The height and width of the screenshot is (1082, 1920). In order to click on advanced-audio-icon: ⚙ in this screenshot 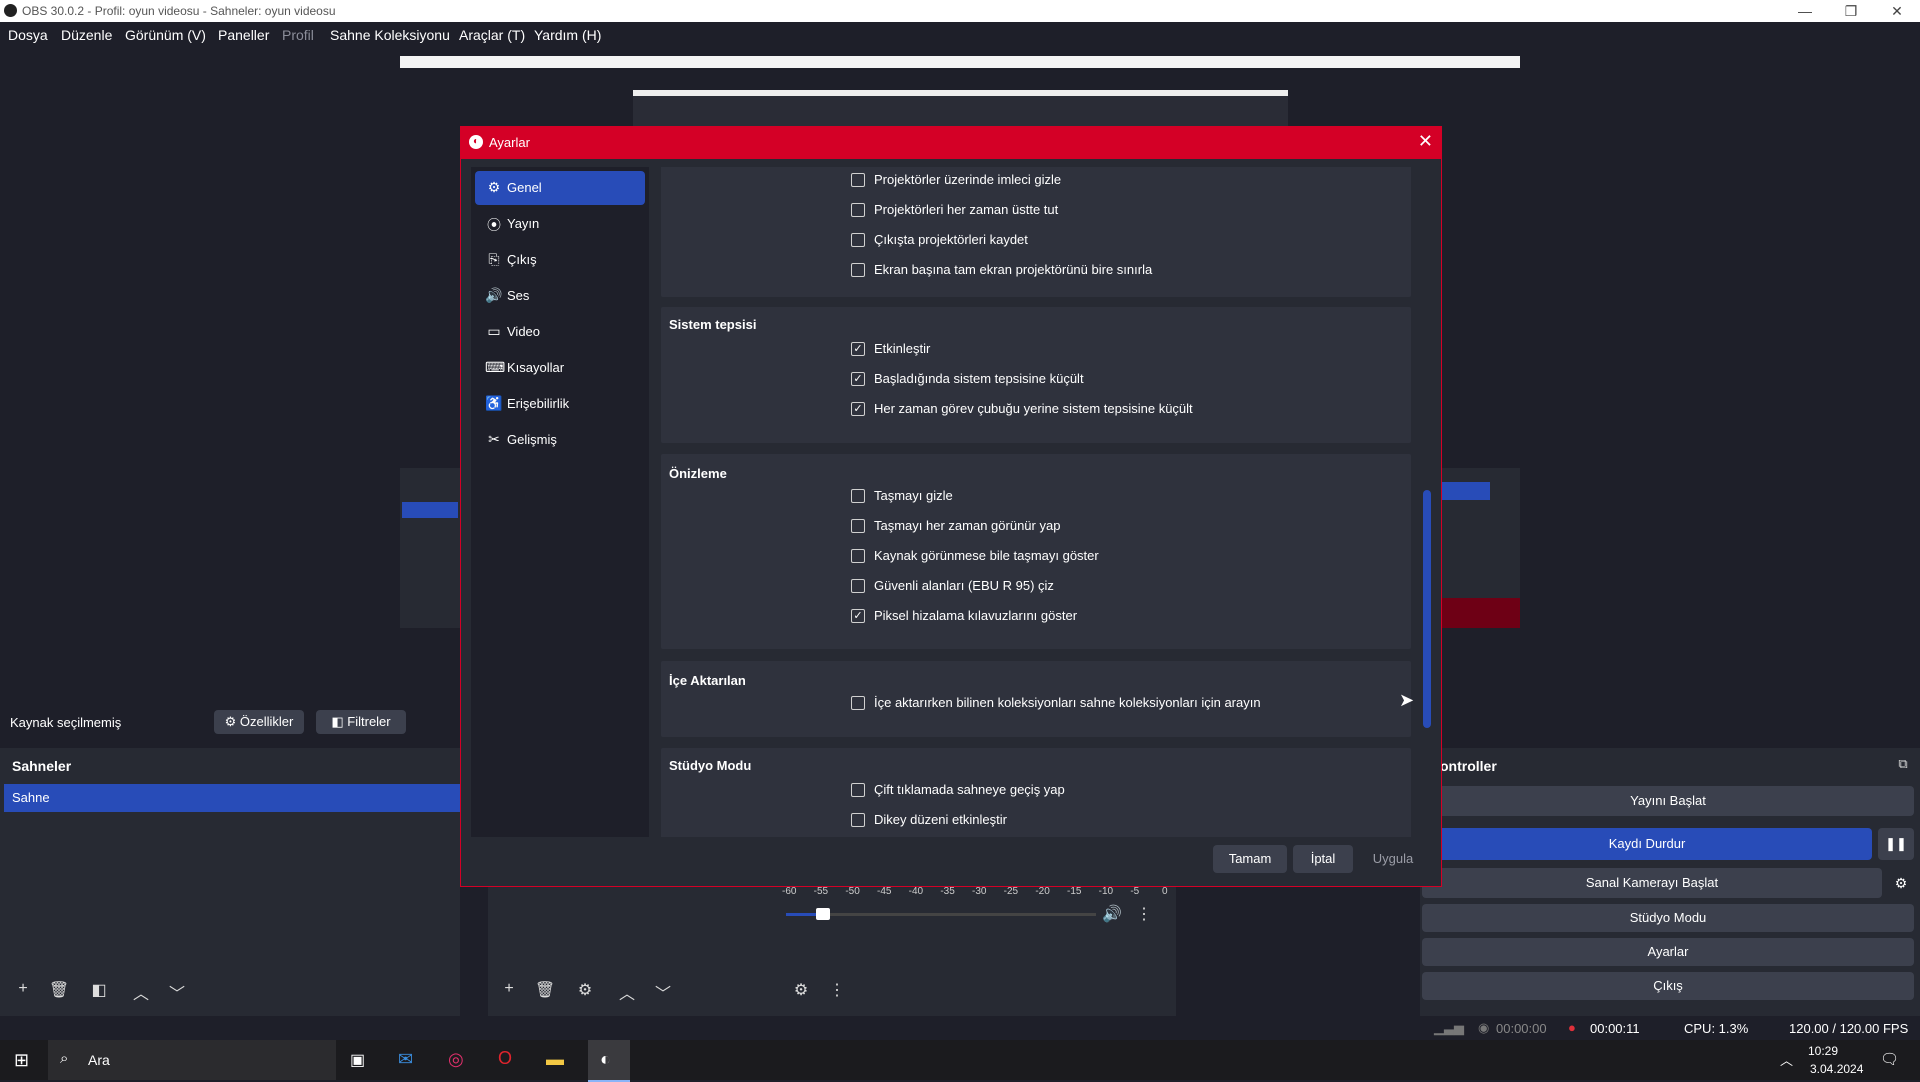, I will do `click(801, 990)`.